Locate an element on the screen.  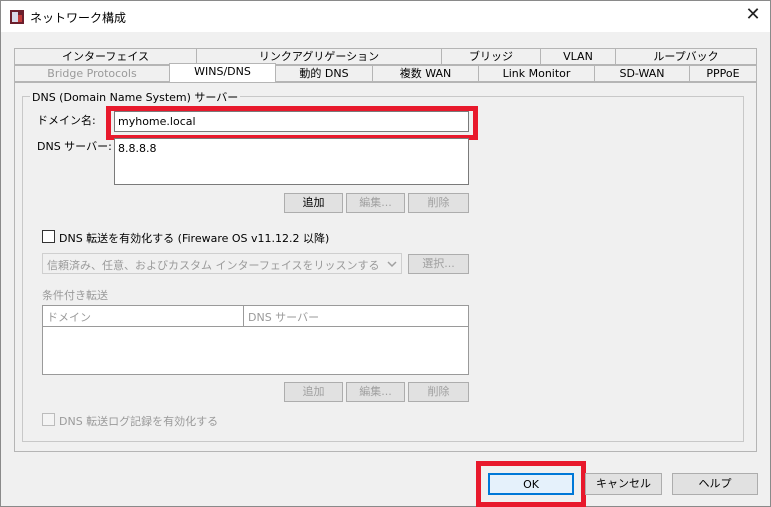
column-header-domain: ドメイン is located at coordinates (143, 316).